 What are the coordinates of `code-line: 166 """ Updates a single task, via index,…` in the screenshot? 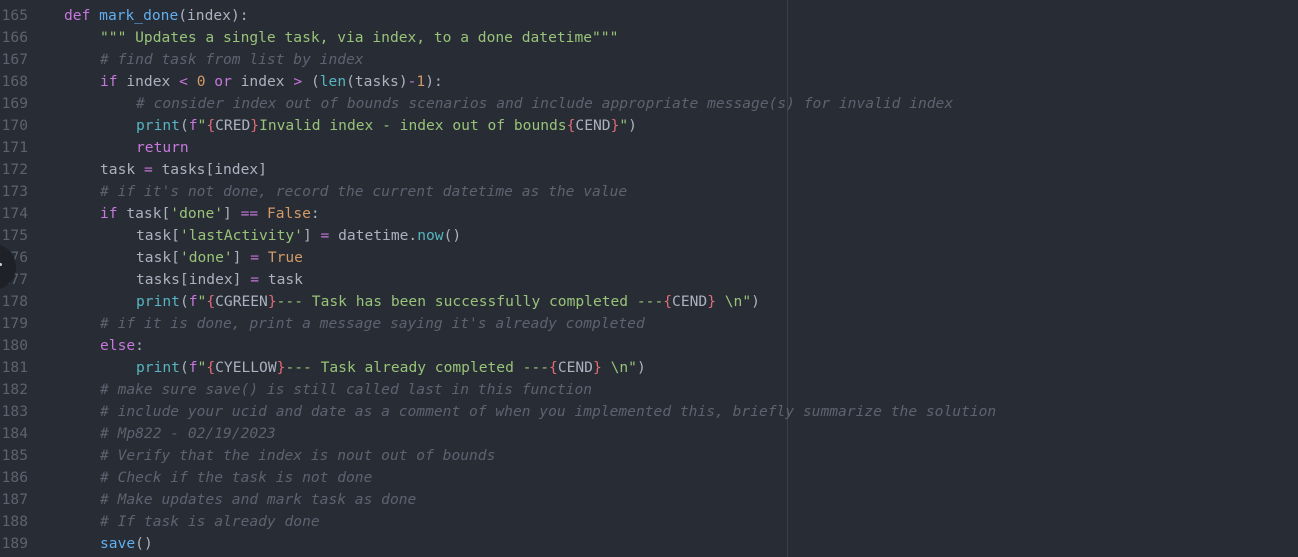 It's located at (649, 38).